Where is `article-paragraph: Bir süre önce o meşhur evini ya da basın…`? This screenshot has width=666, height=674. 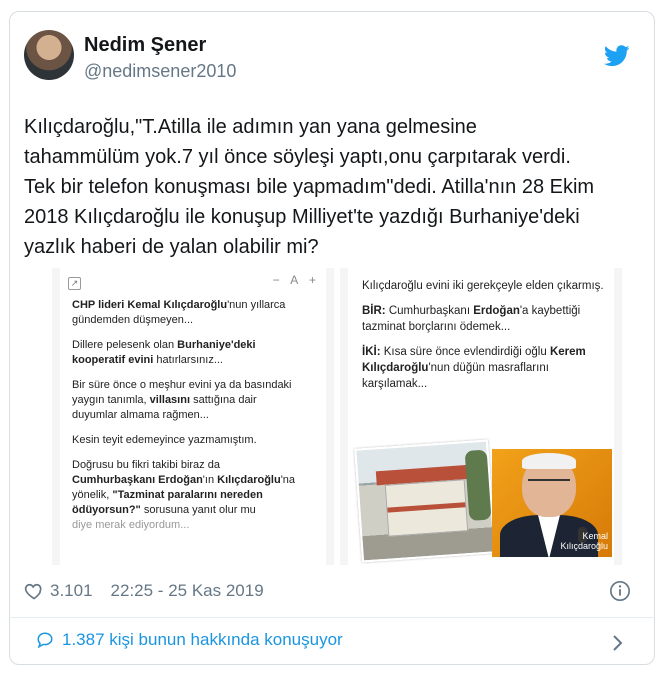
article-paragraph: Bir süre önce o meşhur evini ya da basın… is located at coordinates (182, 400).